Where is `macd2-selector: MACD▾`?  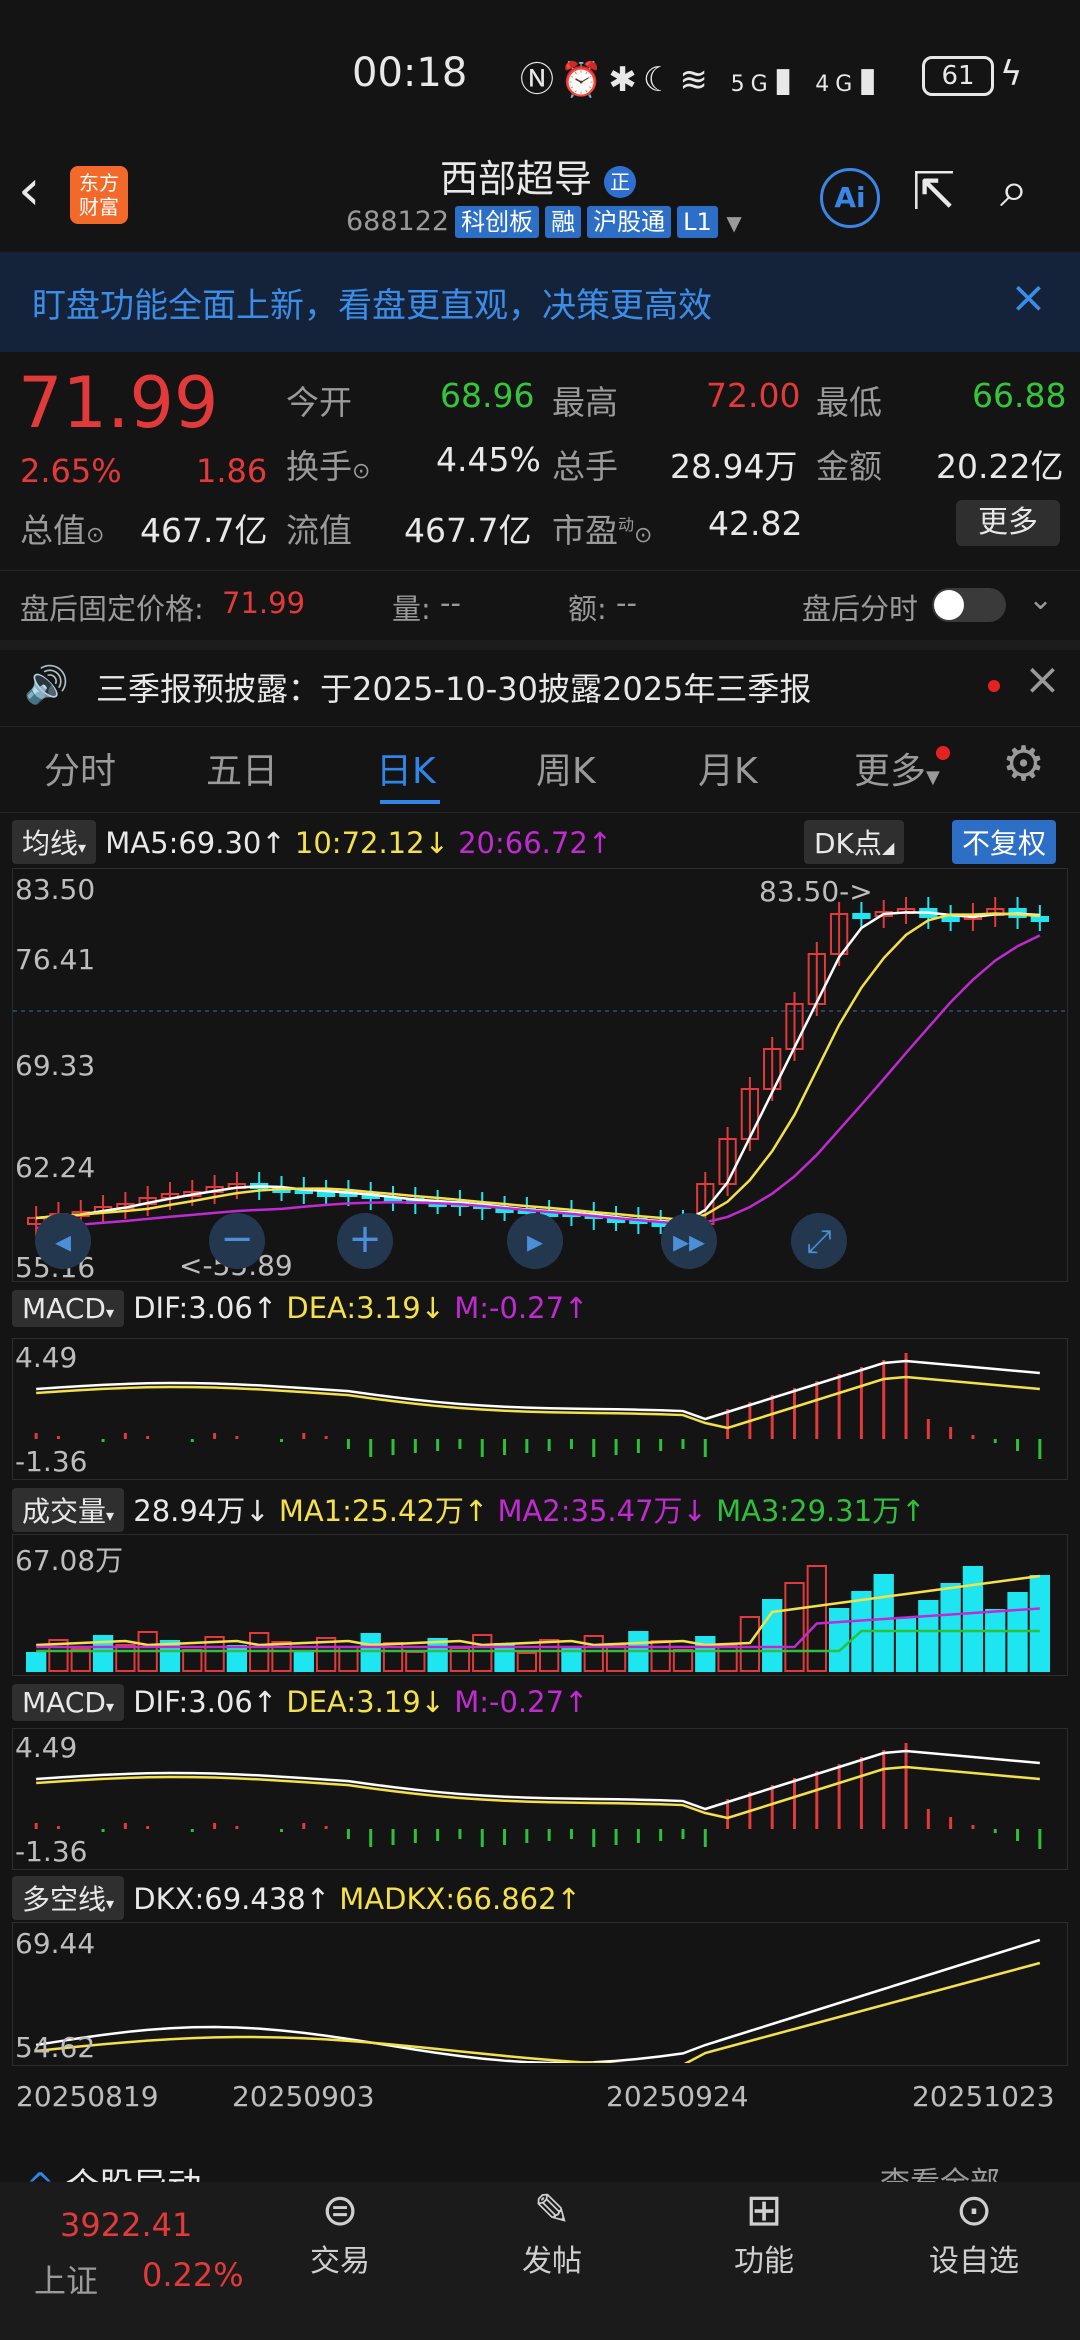
macd2-selector: MACD▾ is located at coordinates (68, 1702).